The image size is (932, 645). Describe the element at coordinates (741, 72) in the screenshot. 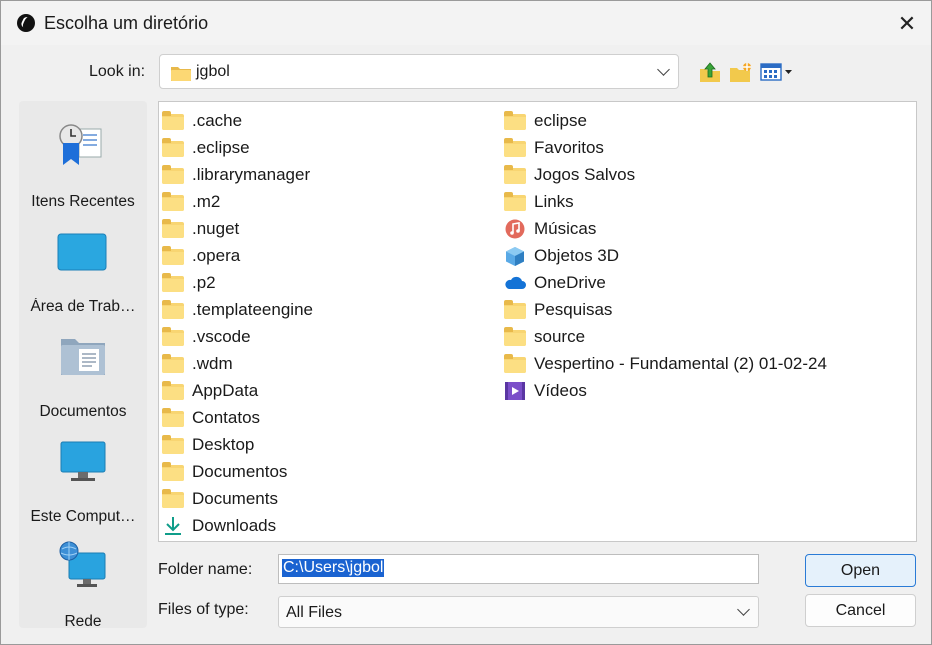

I see `new-folder-icon` at that location.